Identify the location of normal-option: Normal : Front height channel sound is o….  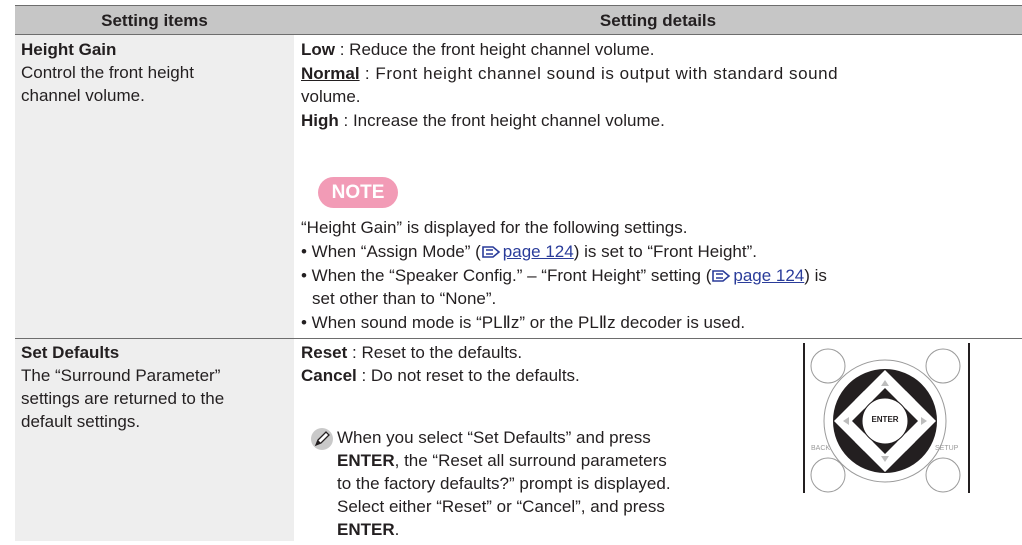
(653, 73).